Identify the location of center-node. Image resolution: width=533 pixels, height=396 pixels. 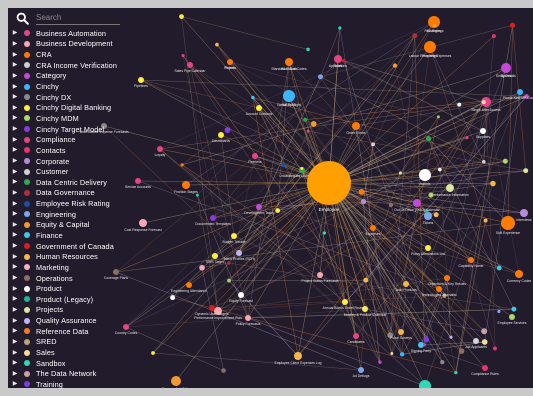
(329, 183).